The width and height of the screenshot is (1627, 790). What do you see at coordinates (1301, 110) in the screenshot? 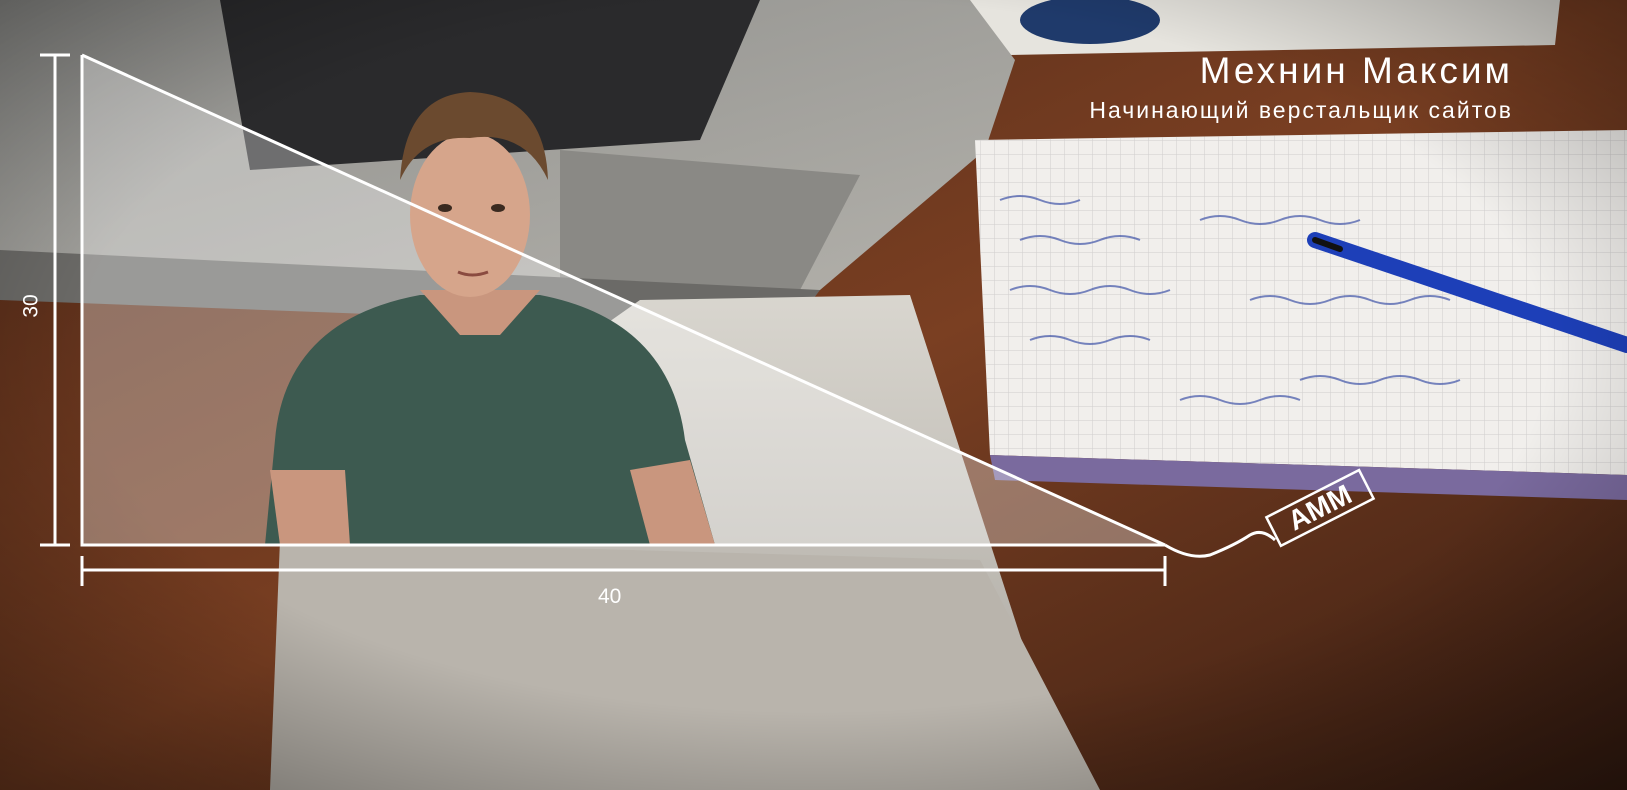
I see `person-title: Начинающий верстальщик сайтов` at bounding box center [1301, 110].